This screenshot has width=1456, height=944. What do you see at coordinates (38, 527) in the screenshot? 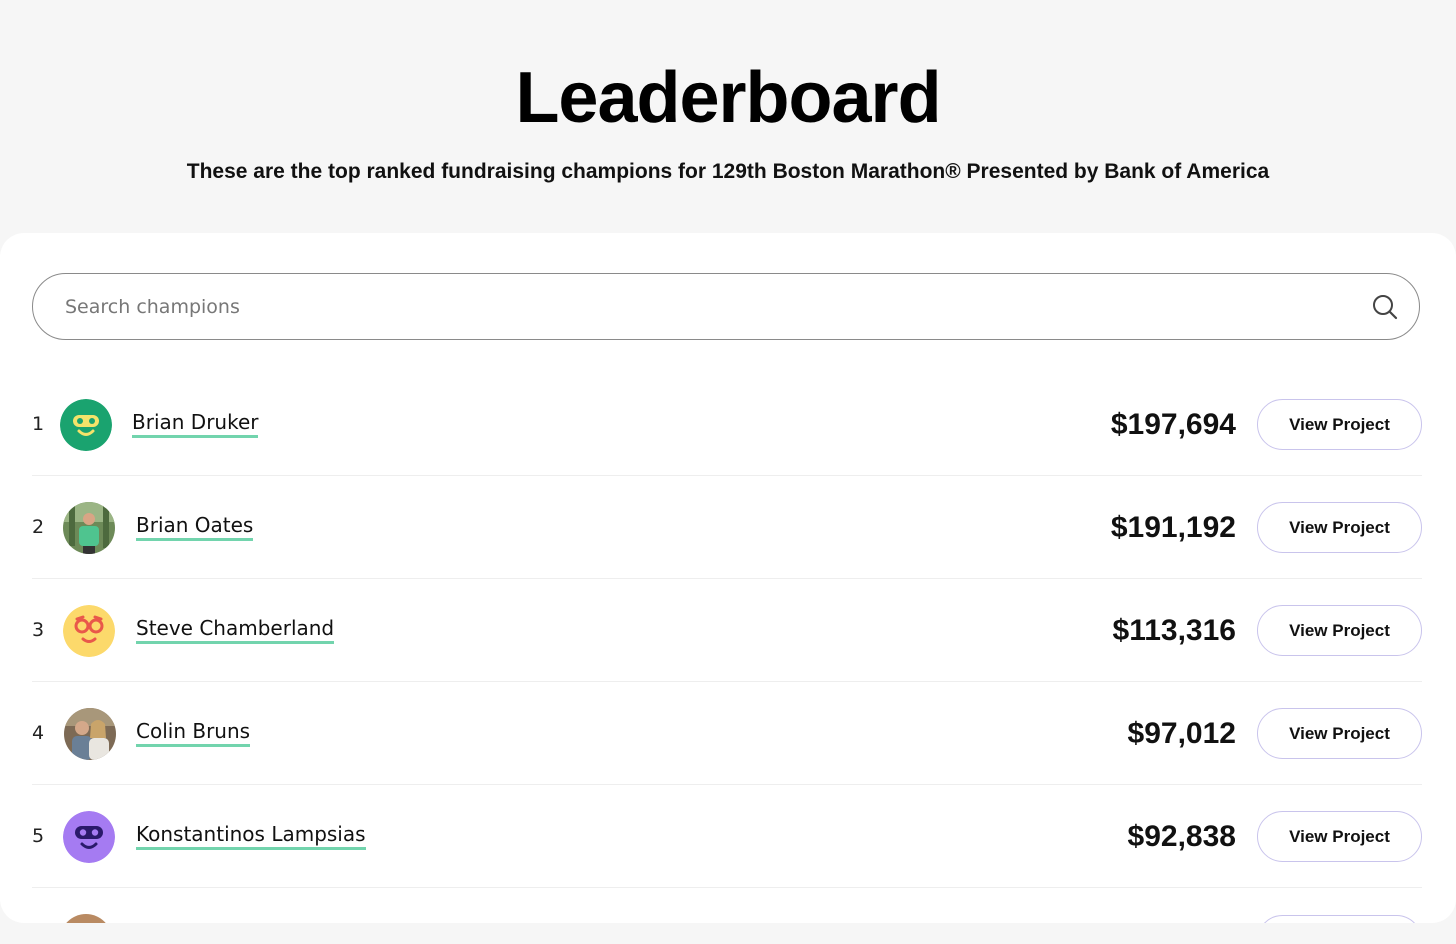
I see `rank-number: 2` at bounding box center [38, 527].